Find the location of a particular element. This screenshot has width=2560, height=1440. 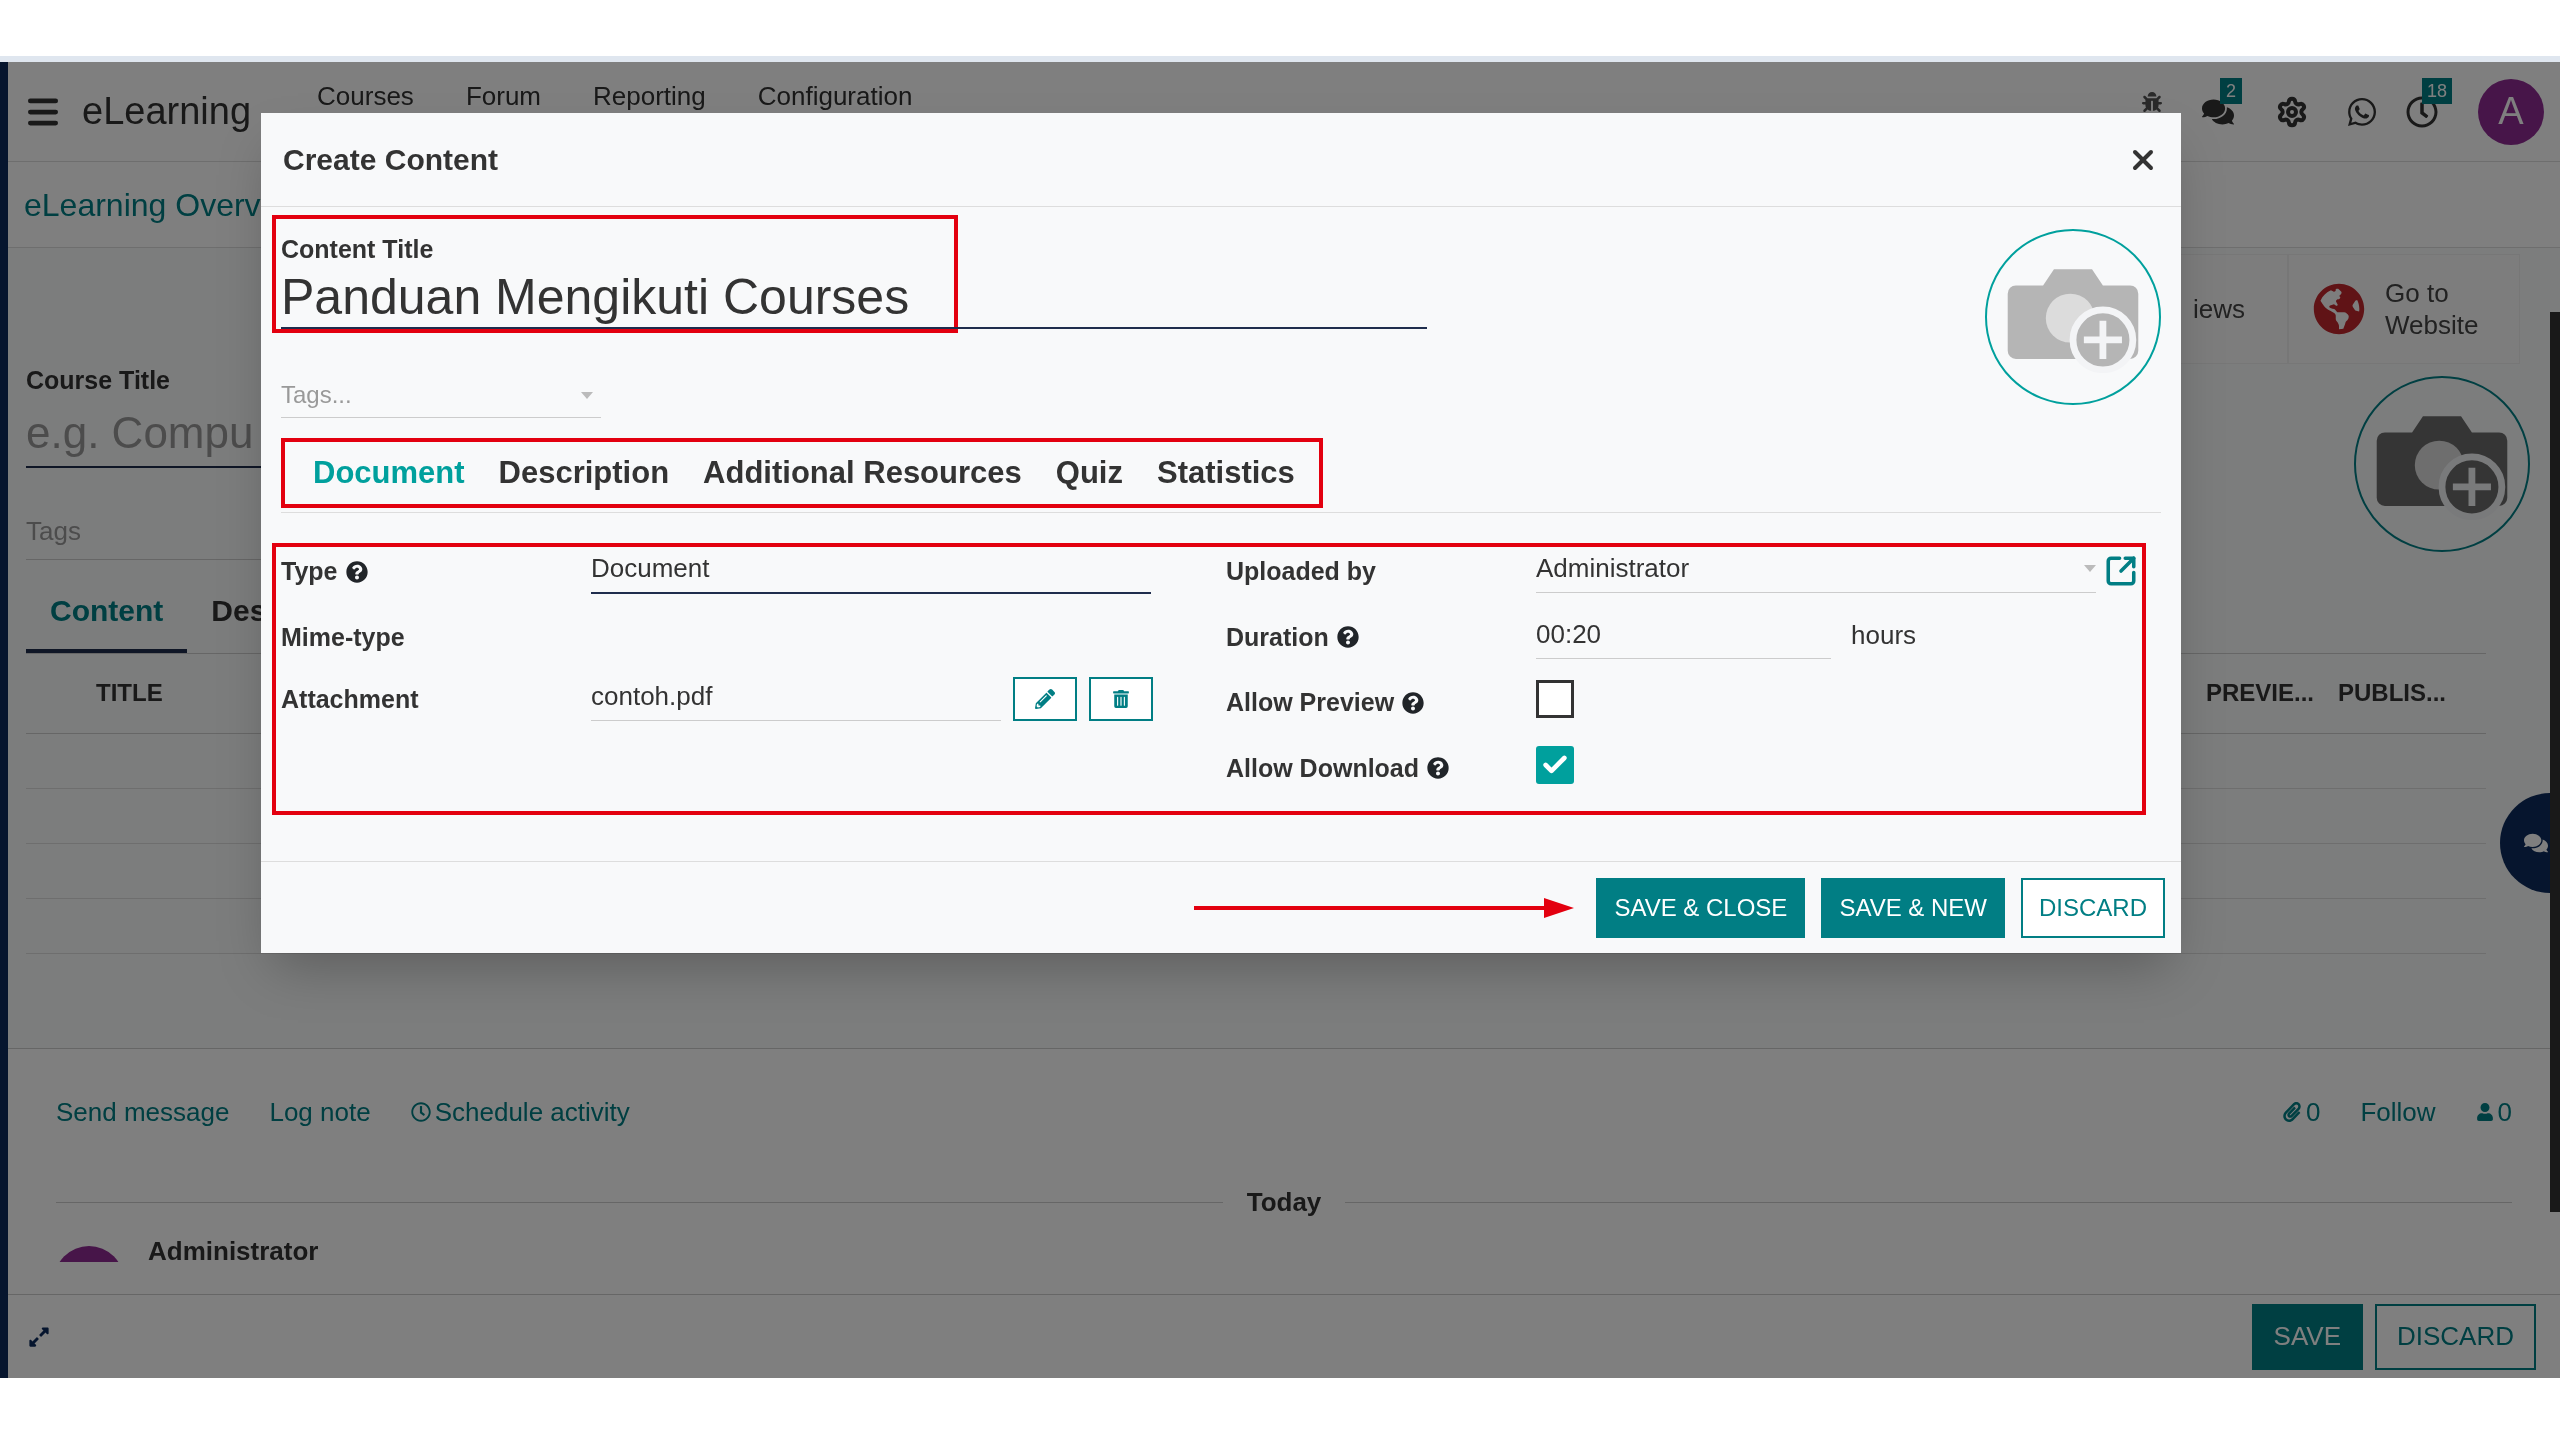

tab: Document is located at coordinates (389, 473).